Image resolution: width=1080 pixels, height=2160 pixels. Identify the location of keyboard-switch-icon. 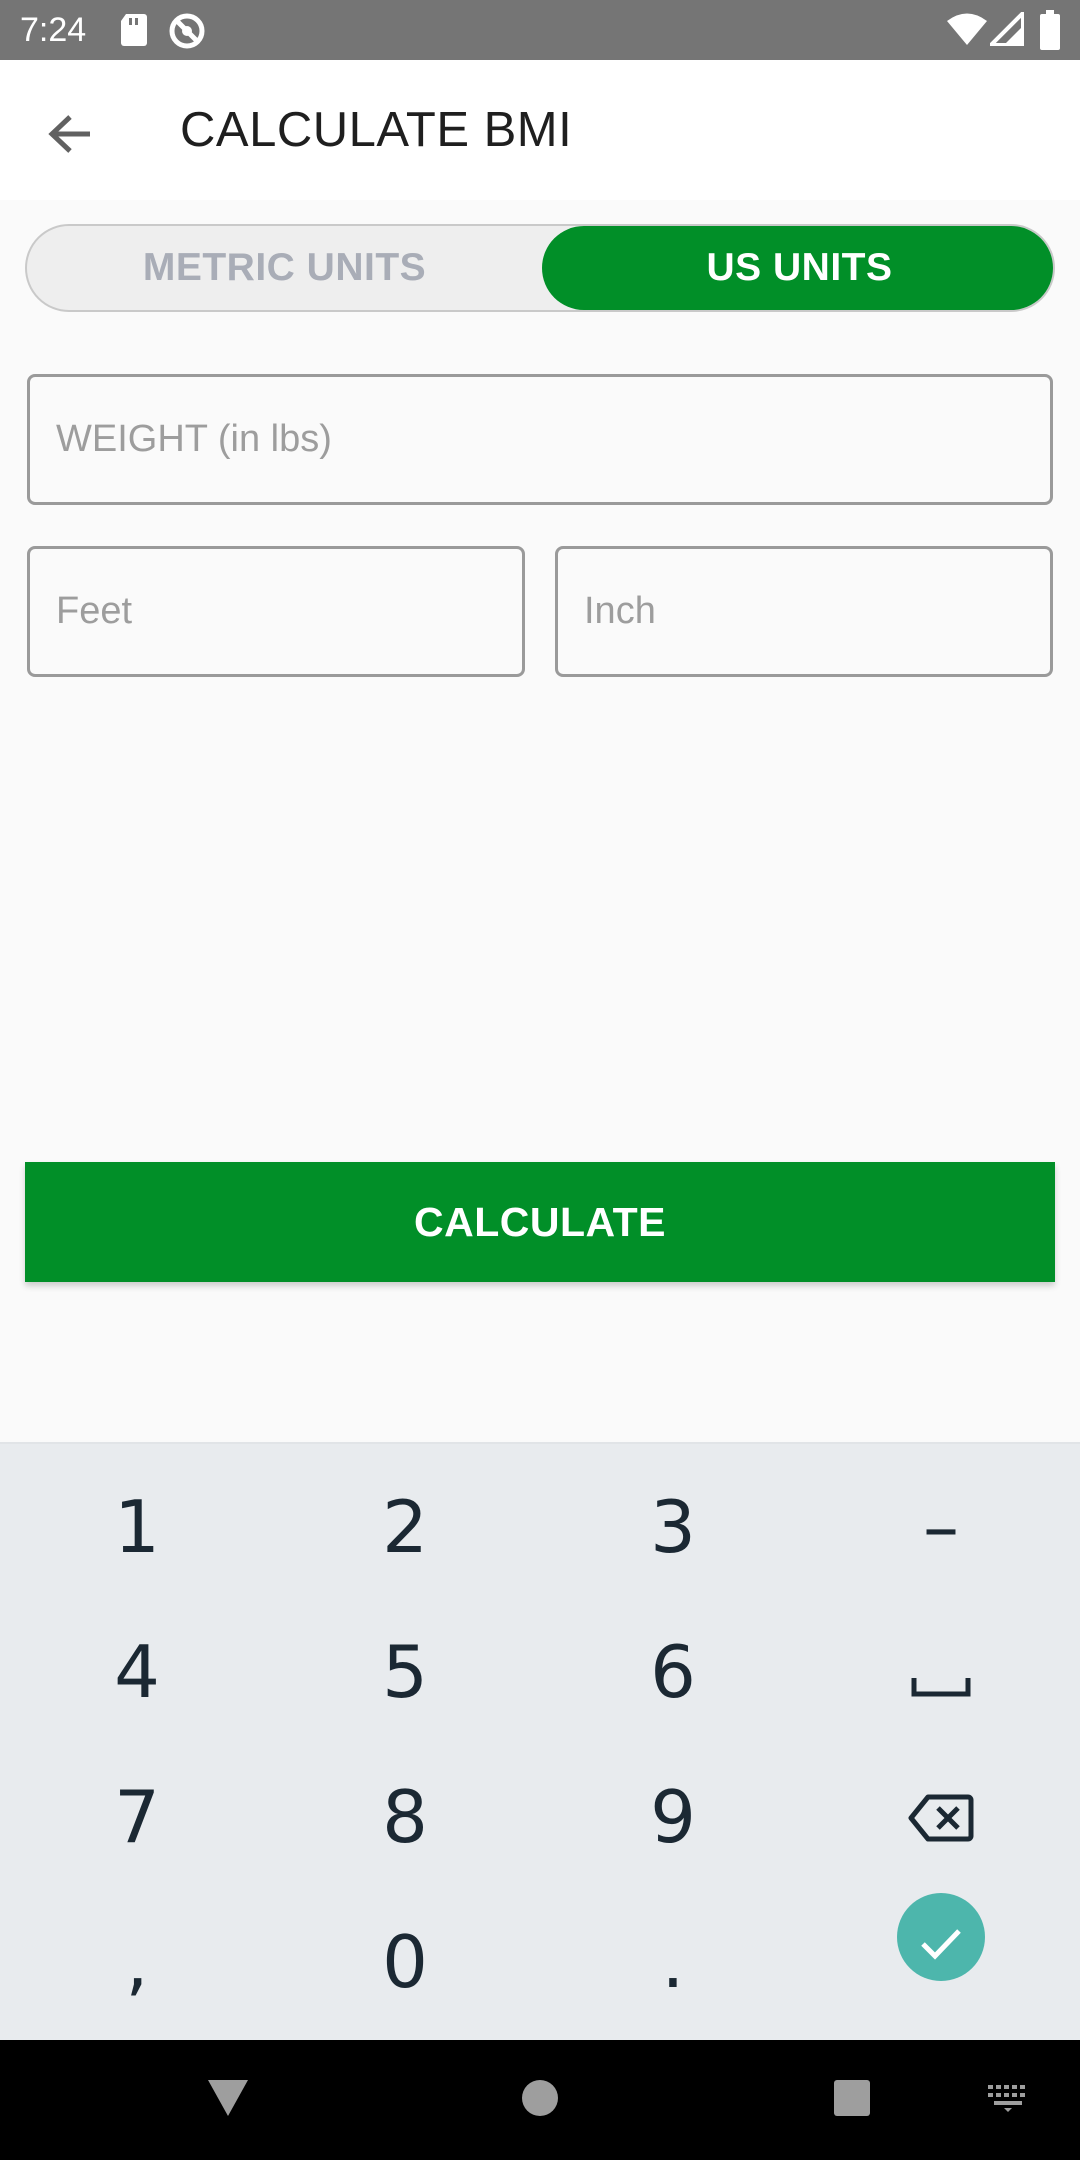
(1008, 2100).